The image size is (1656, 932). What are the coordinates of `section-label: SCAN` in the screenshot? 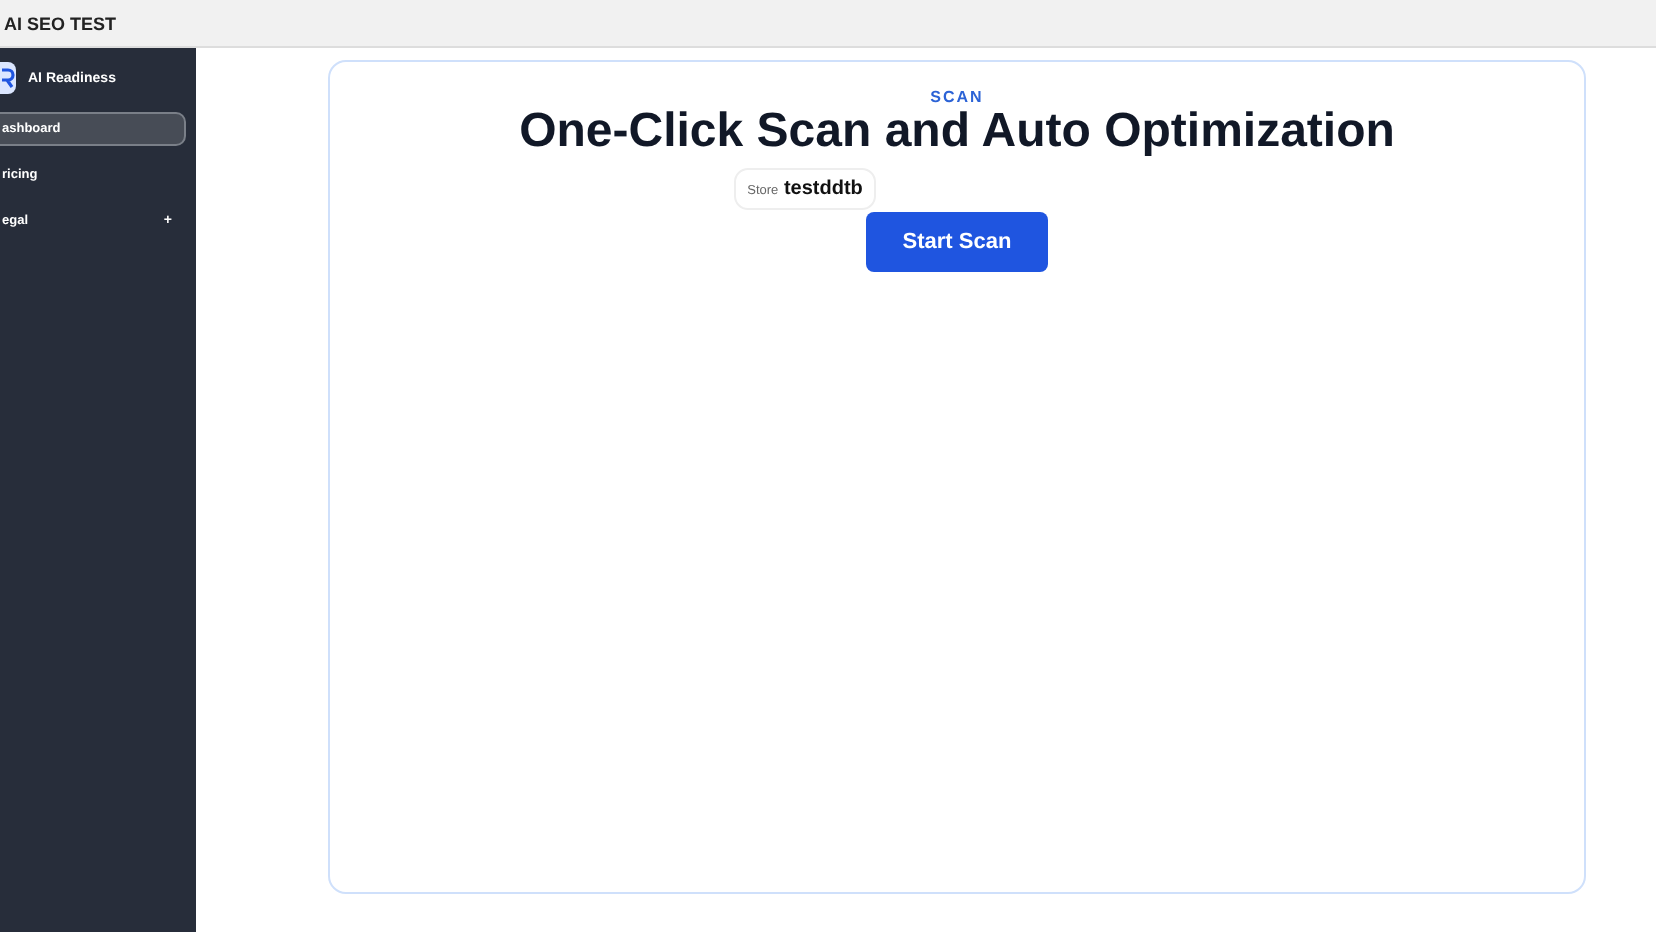 It's located at (957, 97).